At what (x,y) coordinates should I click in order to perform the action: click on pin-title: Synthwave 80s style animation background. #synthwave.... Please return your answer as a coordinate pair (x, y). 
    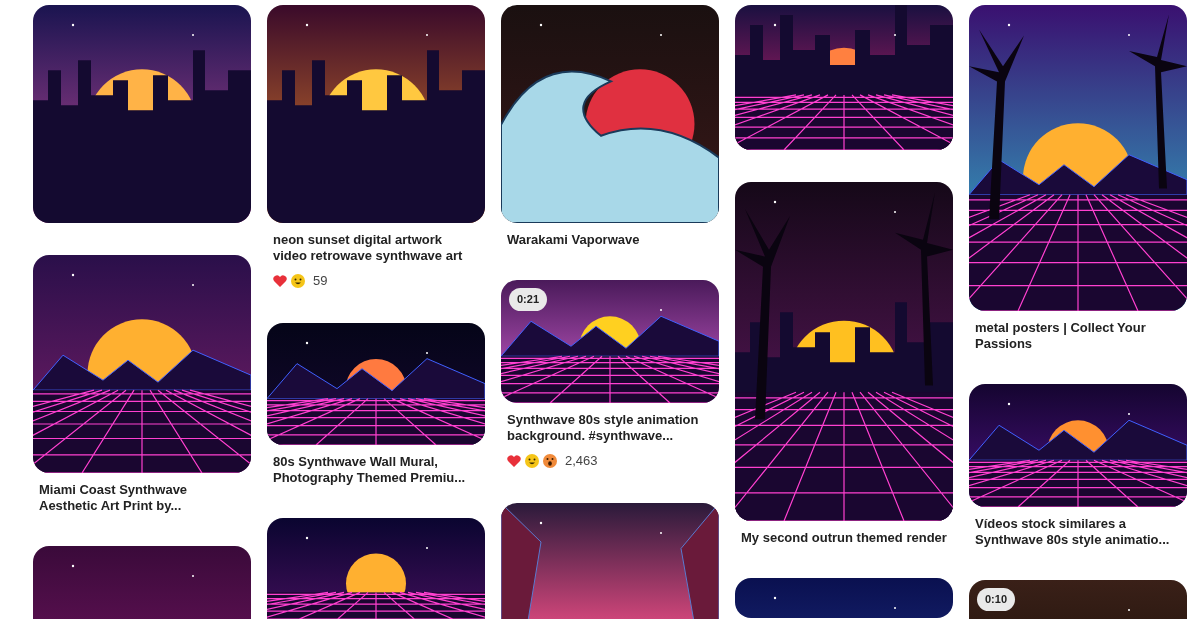
    Looking at the image, I should click on (610, 423).